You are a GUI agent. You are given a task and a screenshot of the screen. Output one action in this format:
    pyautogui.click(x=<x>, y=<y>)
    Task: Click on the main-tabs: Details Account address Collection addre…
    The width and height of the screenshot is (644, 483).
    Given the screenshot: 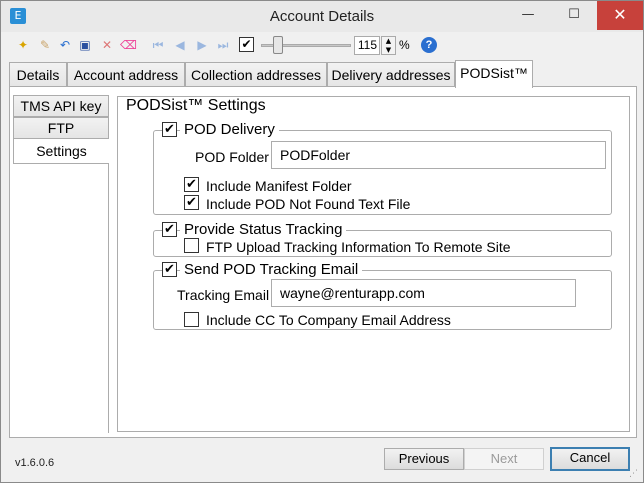 What is the action you would take?
    pyautogui.click(x=322, y=74)
    